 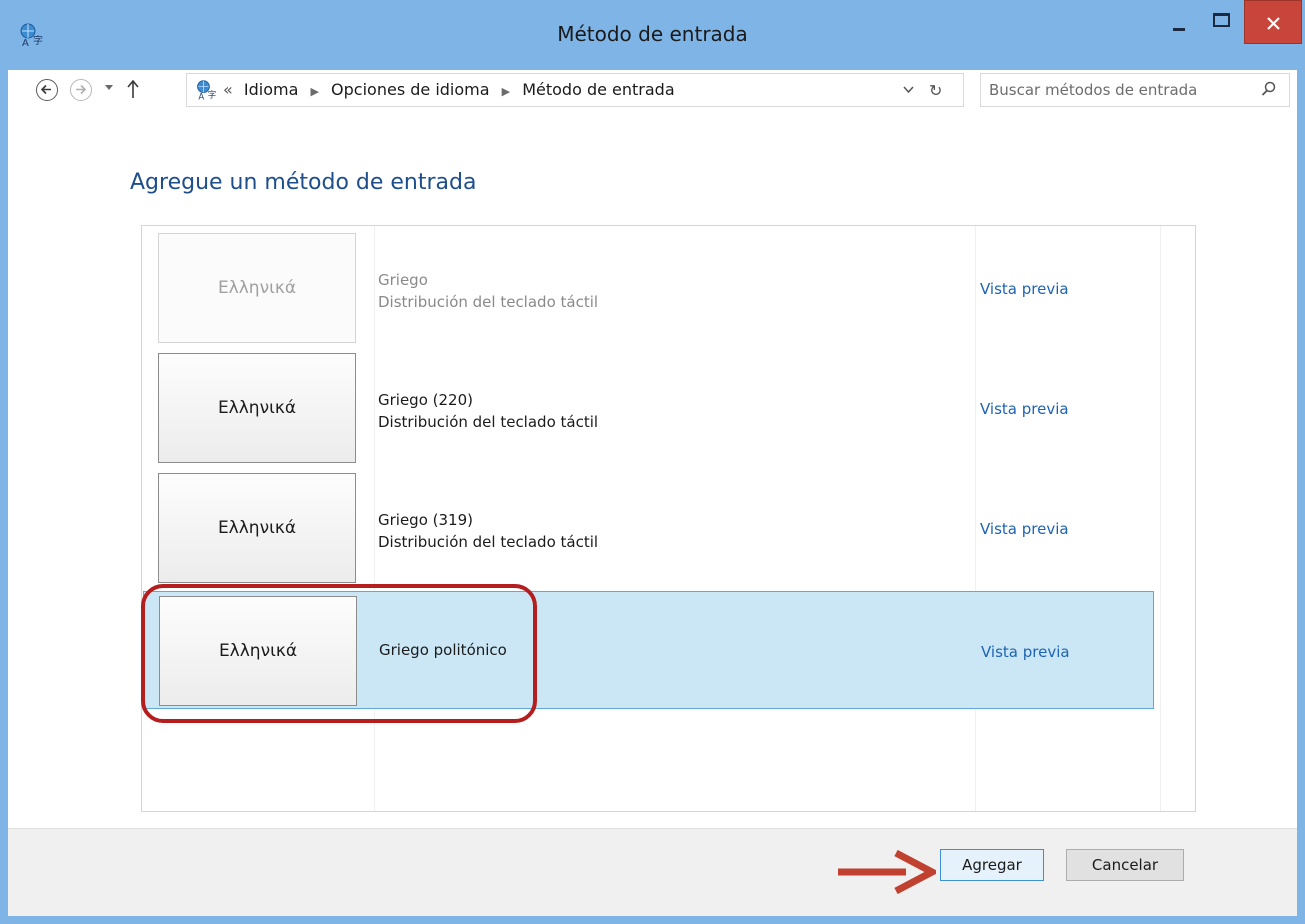 I want to click on up-arrow-icon, so click(x=133, y=89).